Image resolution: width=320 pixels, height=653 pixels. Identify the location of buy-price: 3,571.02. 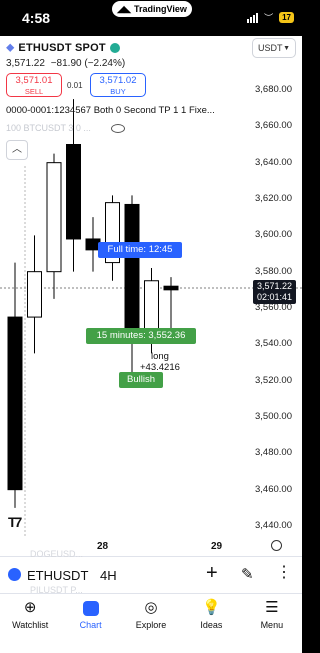
(118, 80).